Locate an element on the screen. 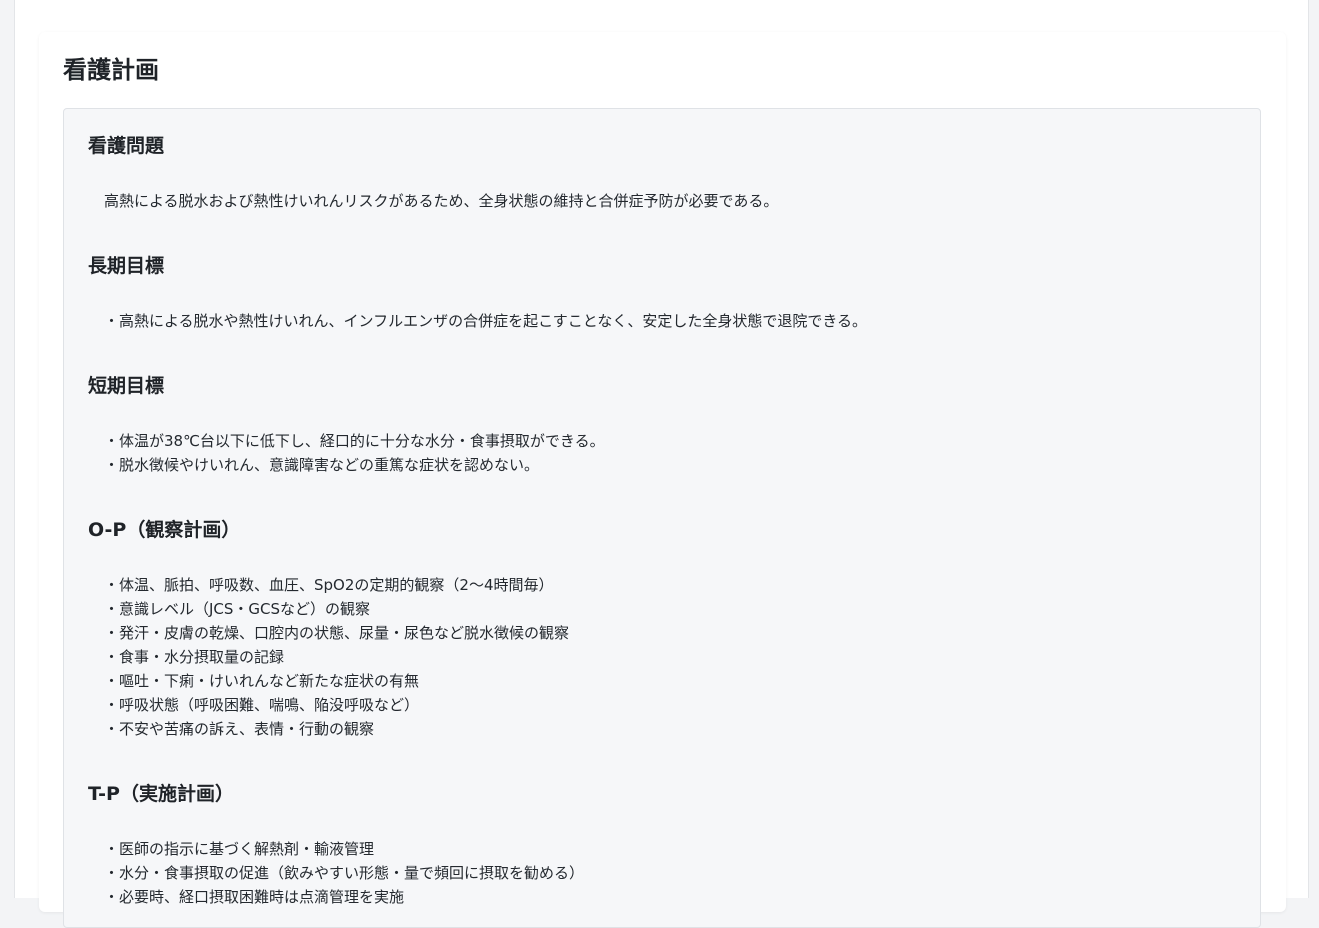 This screenshot has width=1319, height=928. page-title: 看護計画 is located at coordinates (111, 70).